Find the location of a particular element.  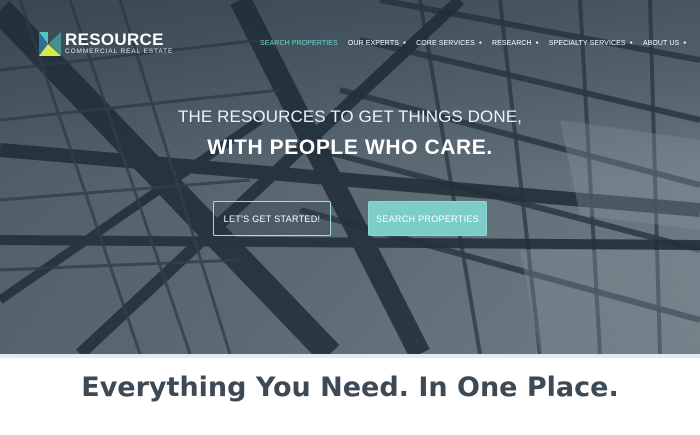

nav-item-label: RESEARCH is located at coordinates (511, 43).